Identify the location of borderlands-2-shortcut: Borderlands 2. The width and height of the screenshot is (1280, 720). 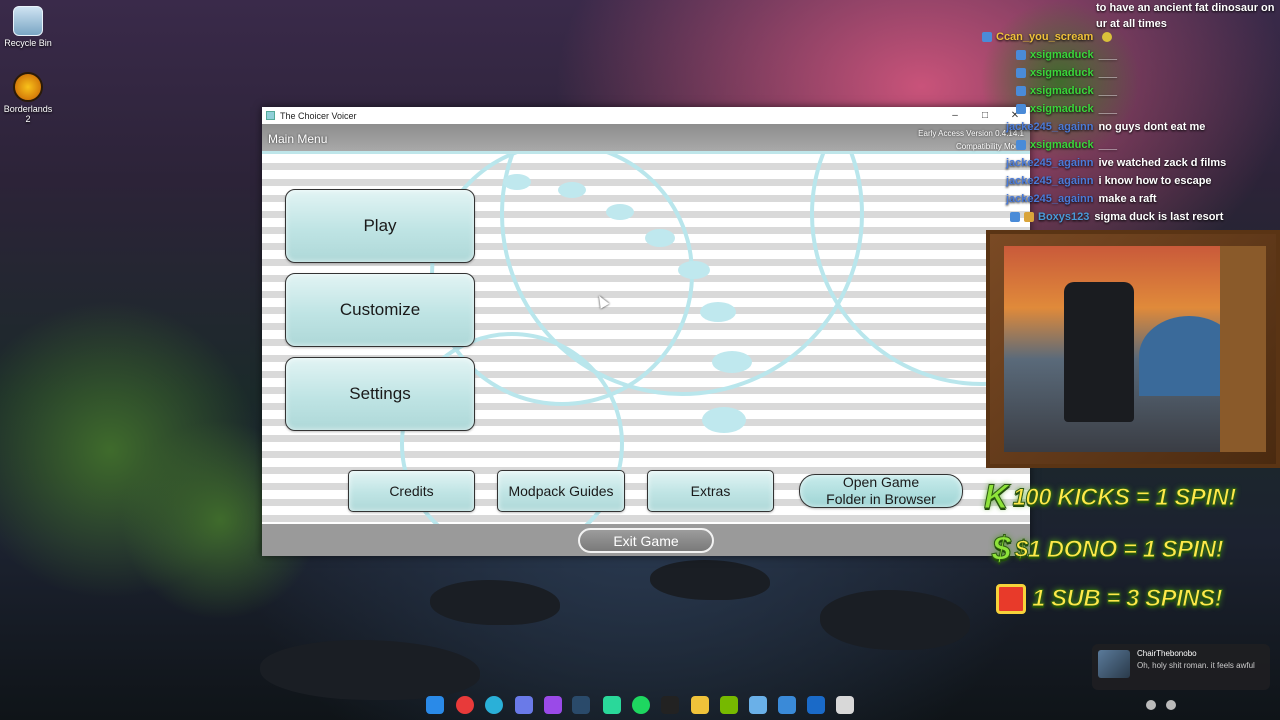
(28, 98).